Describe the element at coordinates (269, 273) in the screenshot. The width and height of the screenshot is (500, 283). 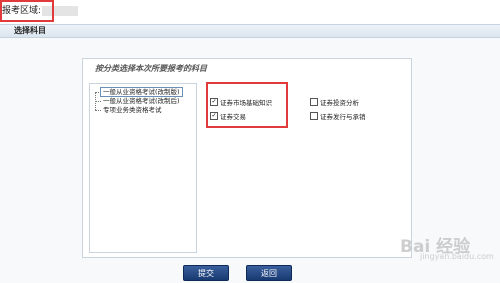
I see `back-button: 返回` at that location.